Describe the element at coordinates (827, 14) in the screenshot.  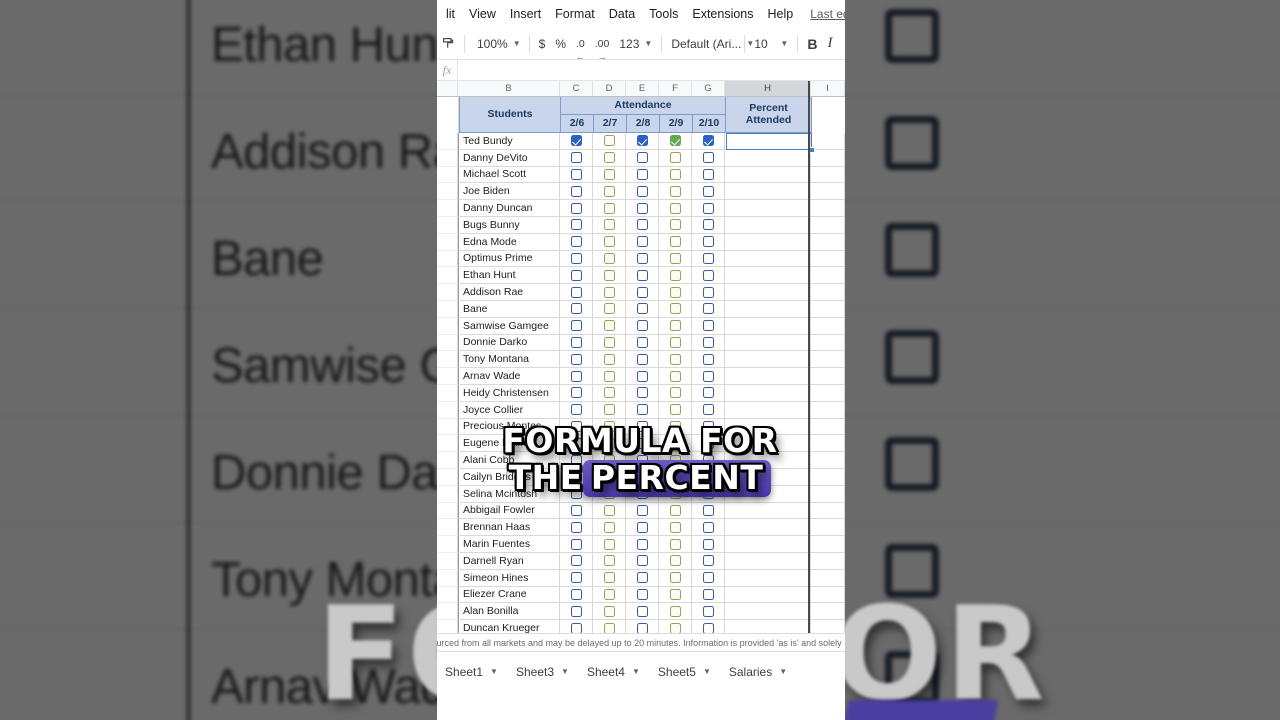
I see `last-edit-status: Last edit was s` at that location.